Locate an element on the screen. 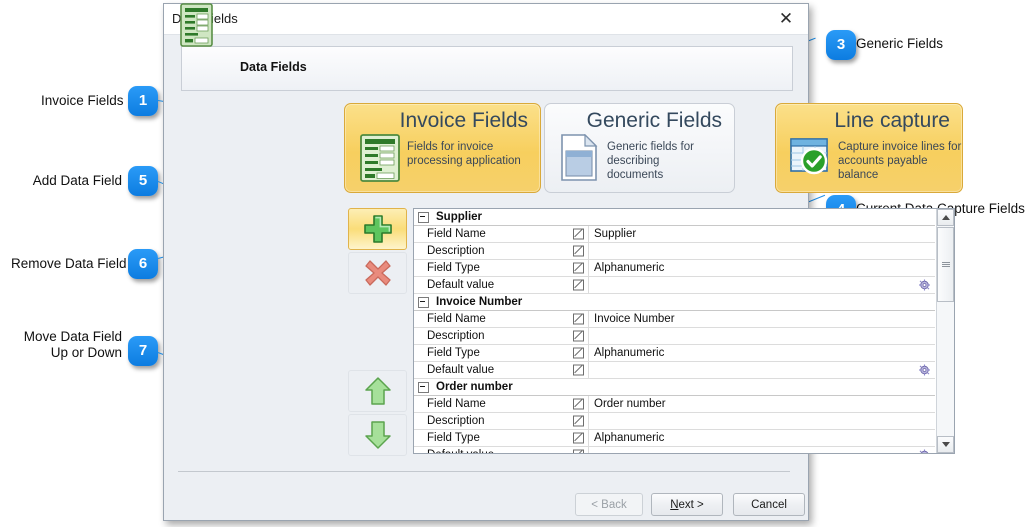  grid-row-value: Order number is located at coordinates (630, 404).